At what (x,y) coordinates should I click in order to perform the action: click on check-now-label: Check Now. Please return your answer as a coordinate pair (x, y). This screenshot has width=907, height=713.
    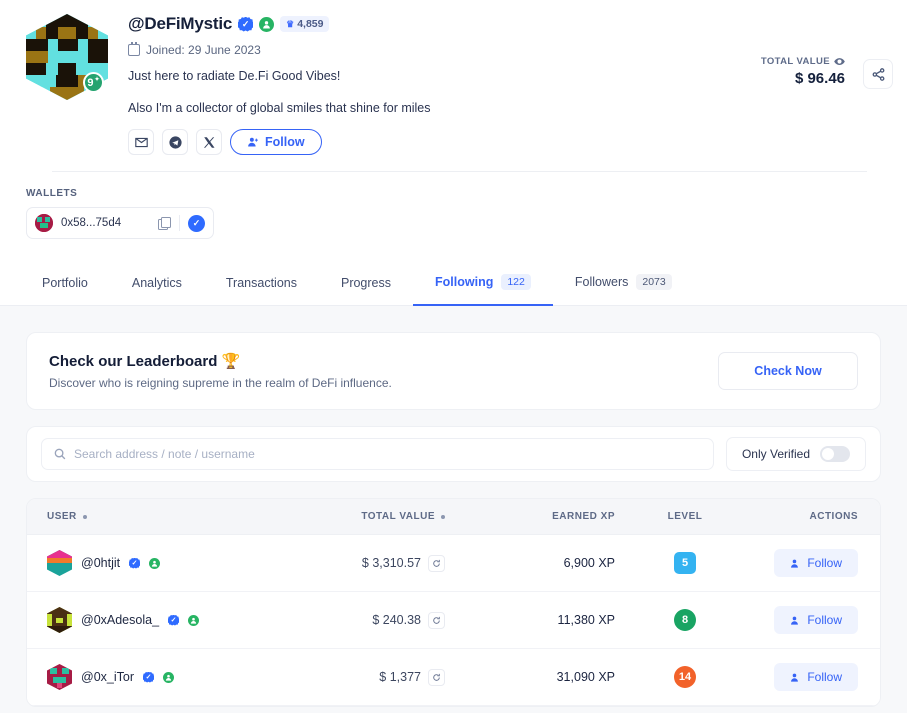
    Looking at the image, I should click on (788, 371).